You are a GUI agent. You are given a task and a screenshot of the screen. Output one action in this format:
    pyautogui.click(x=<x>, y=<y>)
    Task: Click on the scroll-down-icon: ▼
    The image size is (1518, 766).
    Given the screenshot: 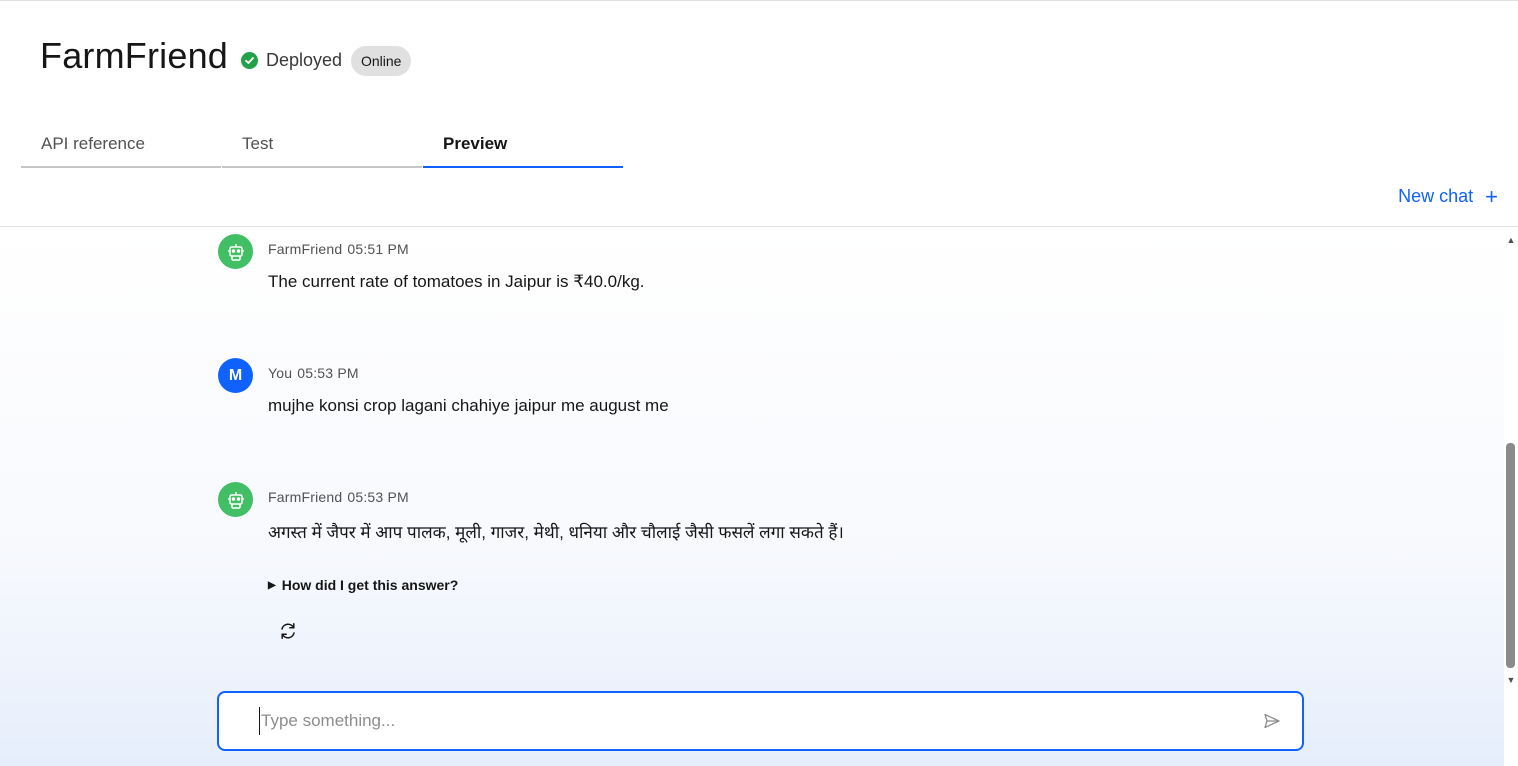 What is the action you would take?
    pyautogui.click(x=1511, y=680)
    